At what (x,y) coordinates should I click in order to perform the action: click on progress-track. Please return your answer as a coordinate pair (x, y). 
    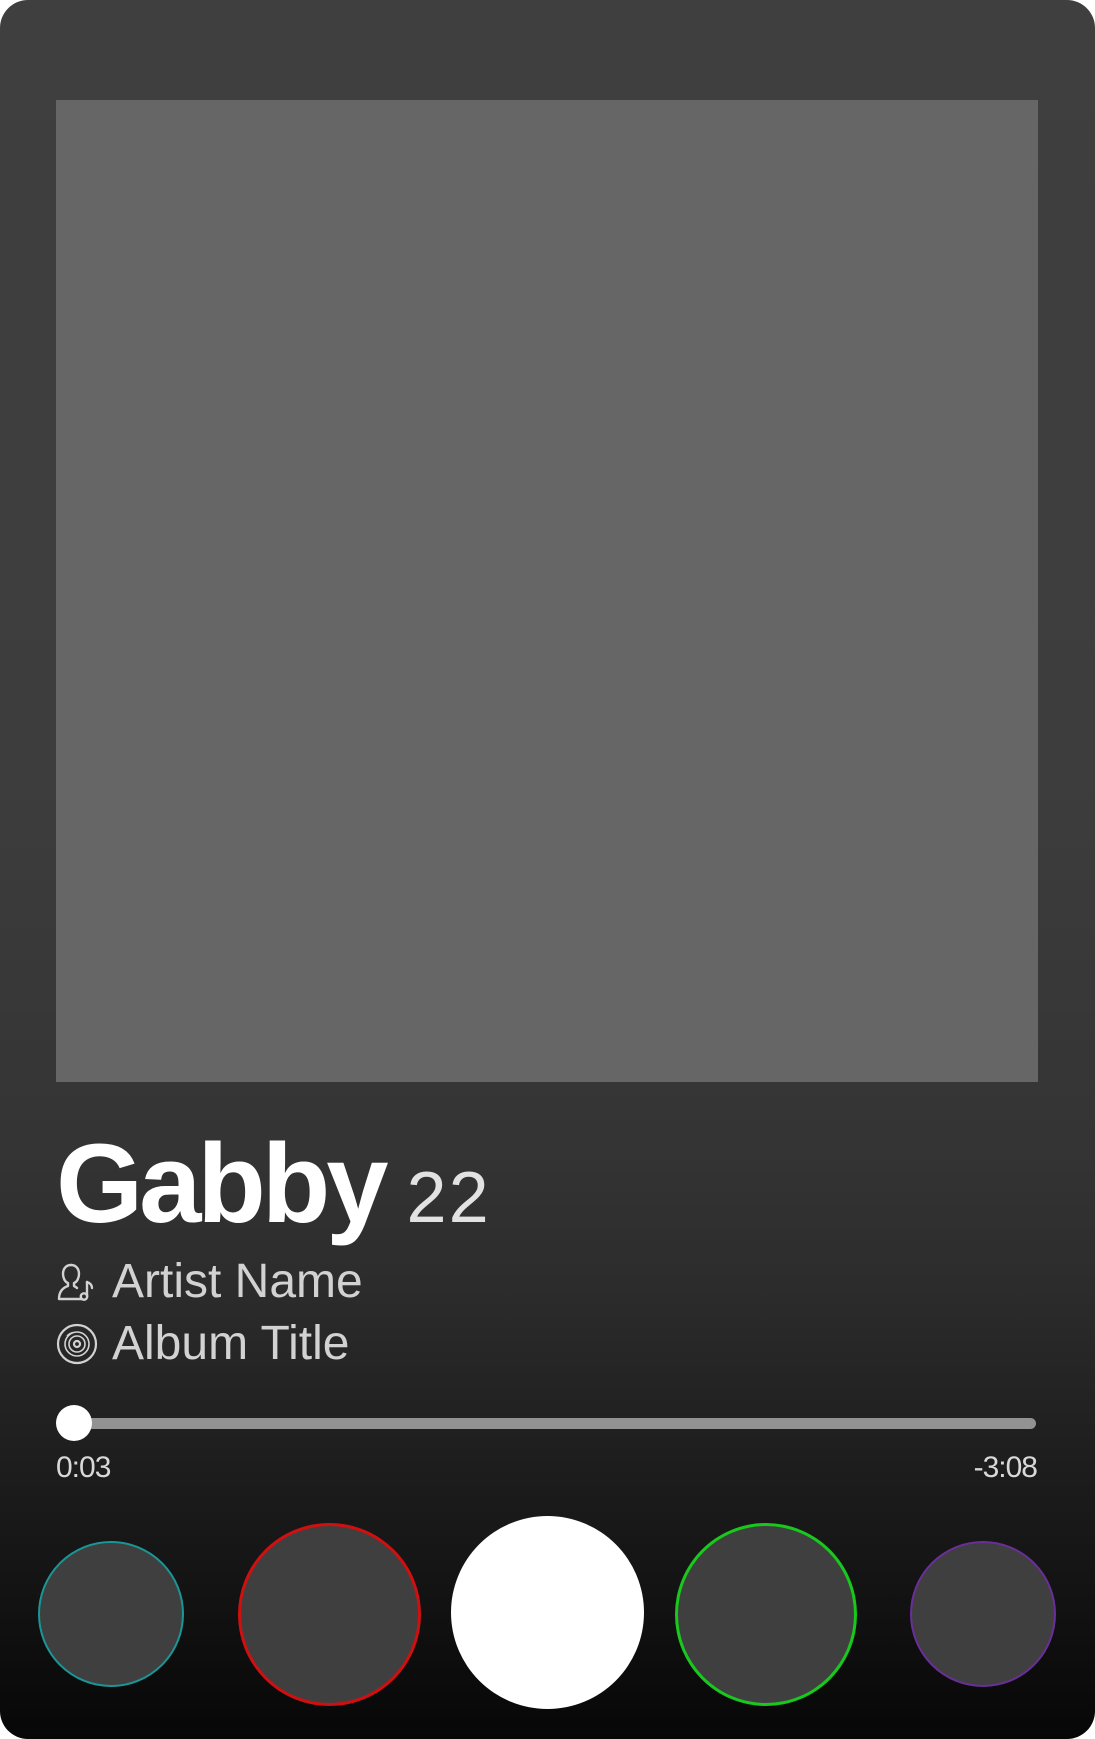
    Looking at the image, I should click on (547, 1423).